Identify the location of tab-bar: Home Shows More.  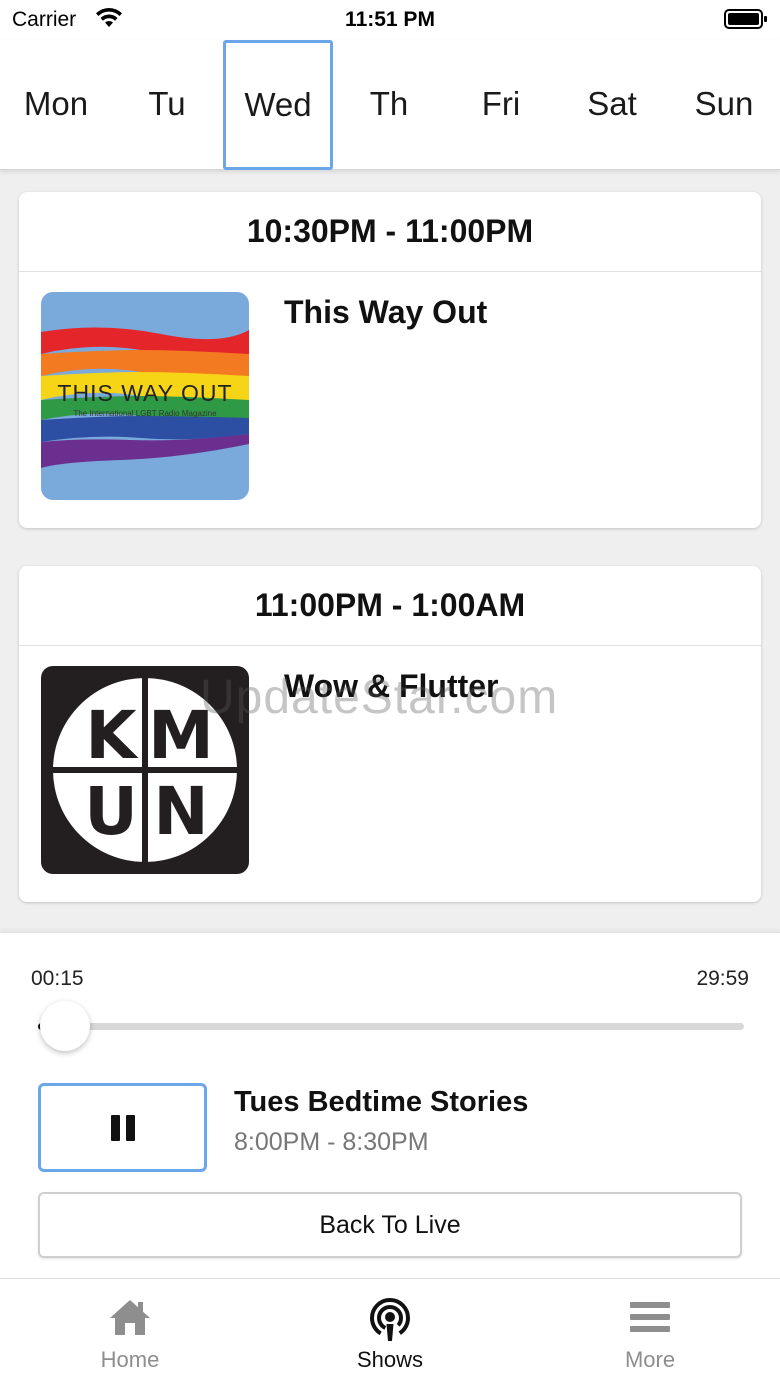
(390, 1332).